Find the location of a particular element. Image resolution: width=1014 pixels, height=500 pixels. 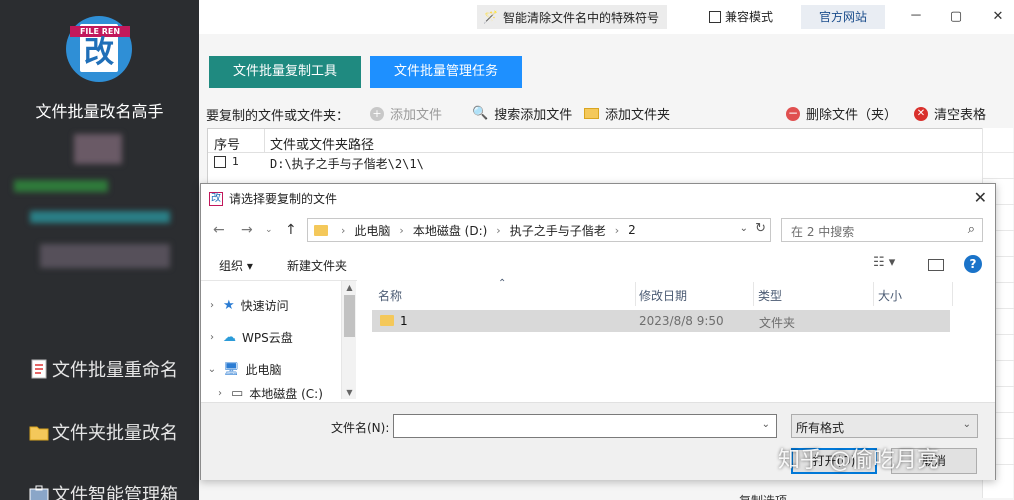

file-table: 序号 文件或文件夹路径 1 D:\执子之手与子偕老\2\1\ is located at coordinates (608, 156).